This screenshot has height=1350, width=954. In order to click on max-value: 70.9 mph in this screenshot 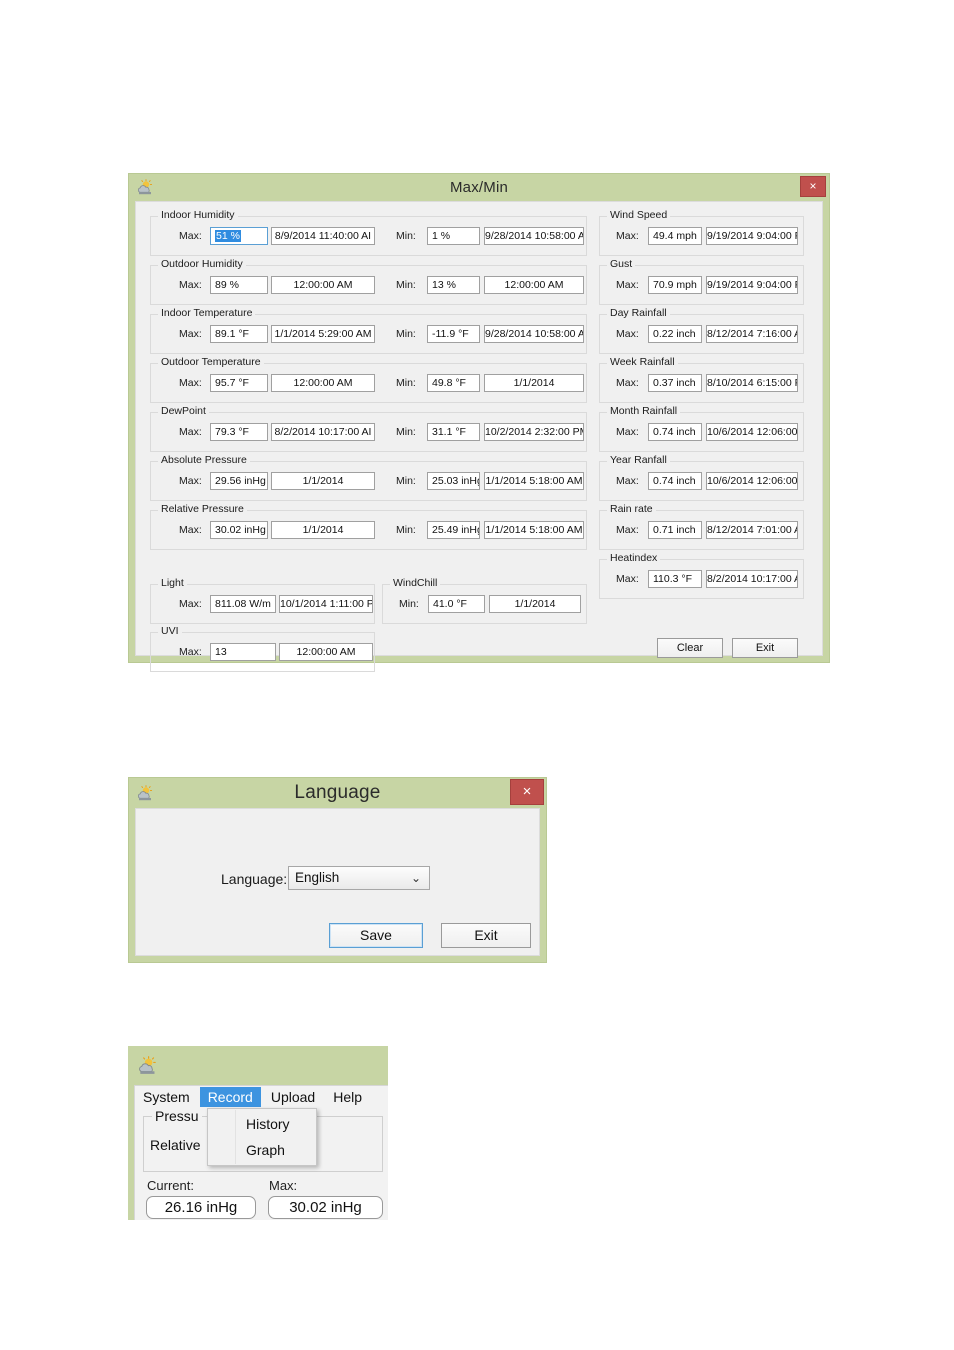, I will do `click(675, 285)`.